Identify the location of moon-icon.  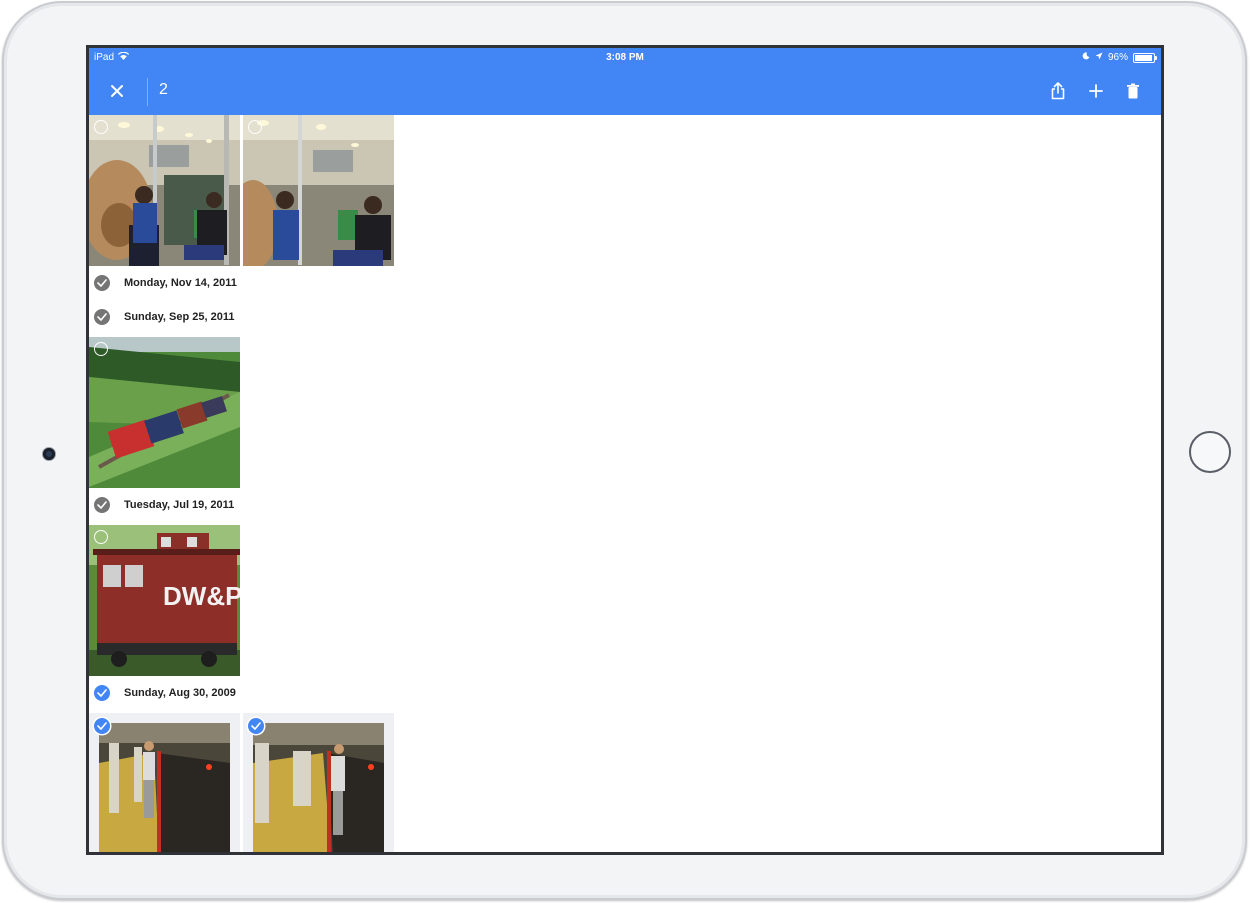
(1086, 57).